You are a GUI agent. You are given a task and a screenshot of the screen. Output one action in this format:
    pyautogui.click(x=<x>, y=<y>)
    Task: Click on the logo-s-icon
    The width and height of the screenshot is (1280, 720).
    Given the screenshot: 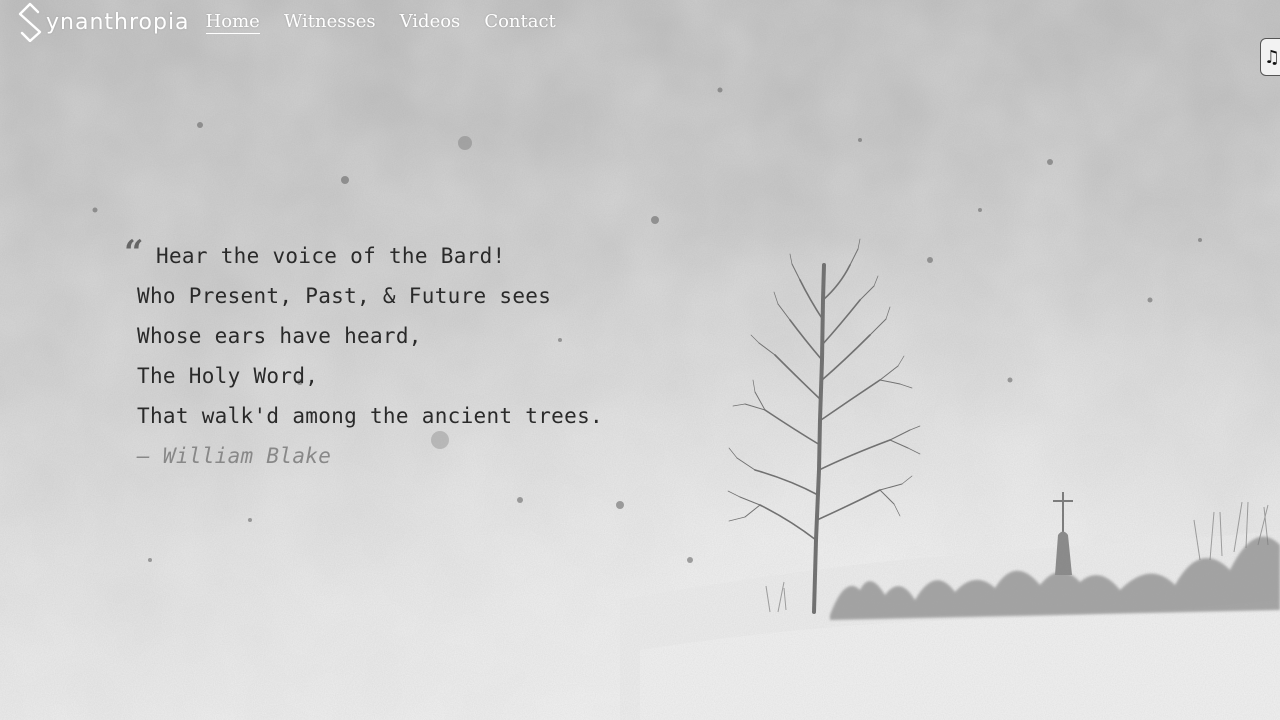 What is the action you would take?
    pyautogui.click(x=30, y=22)
    